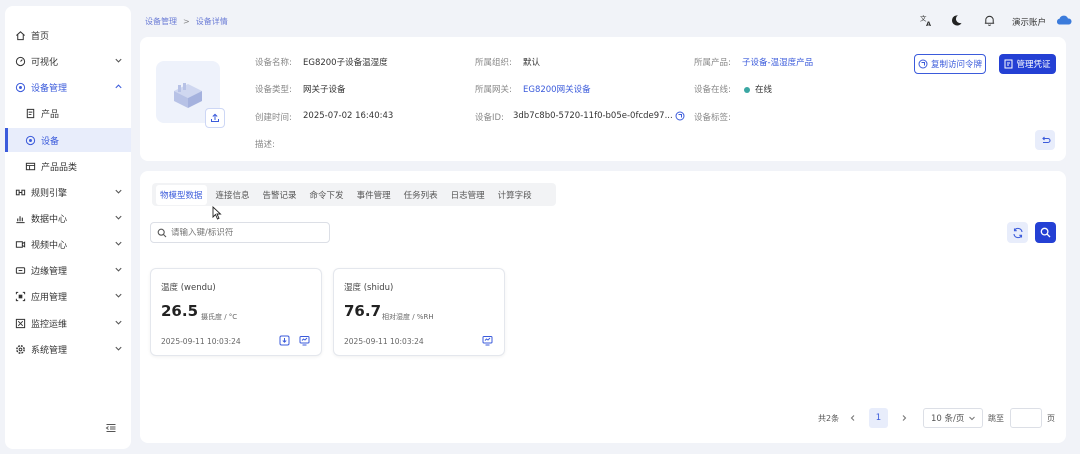  Describe the element at coordinates (468, 195) in the screenshot. I see `tab-log-management: 日志管理` at that location.